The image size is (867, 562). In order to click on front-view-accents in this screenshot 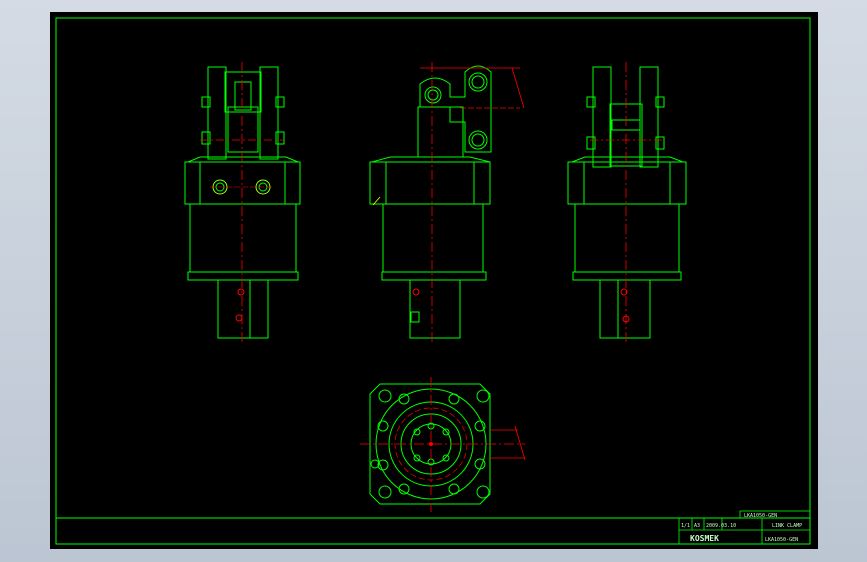, I will do `click(242, 202)`.